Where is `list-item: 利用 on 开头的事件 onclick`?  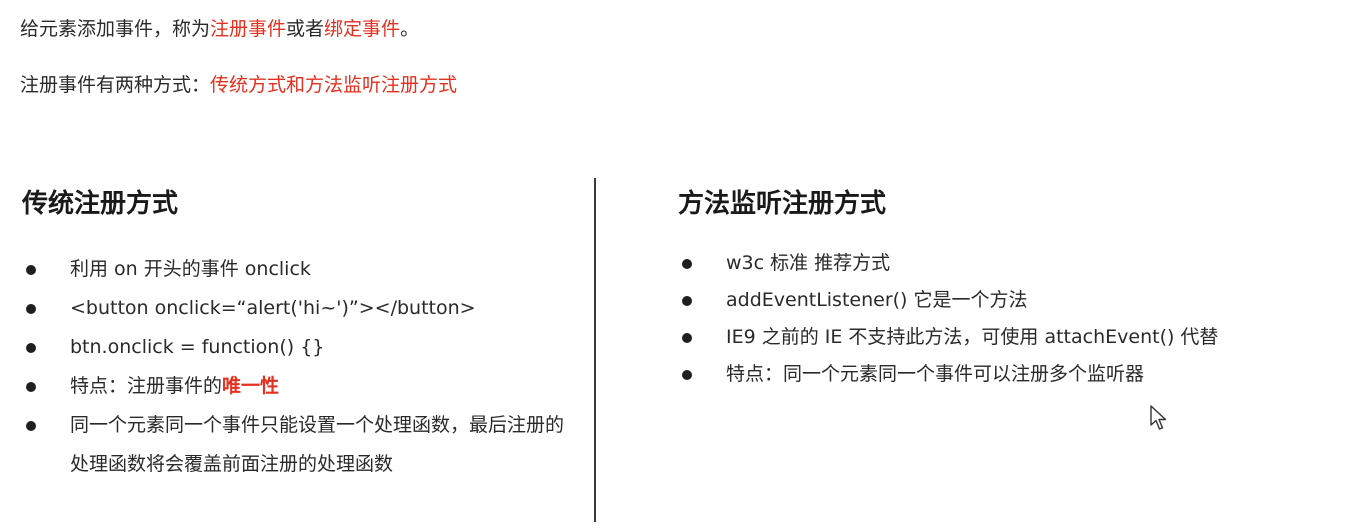
list-item: 利用 on 开头的事件 onclick is located at coordinates (304, 269).